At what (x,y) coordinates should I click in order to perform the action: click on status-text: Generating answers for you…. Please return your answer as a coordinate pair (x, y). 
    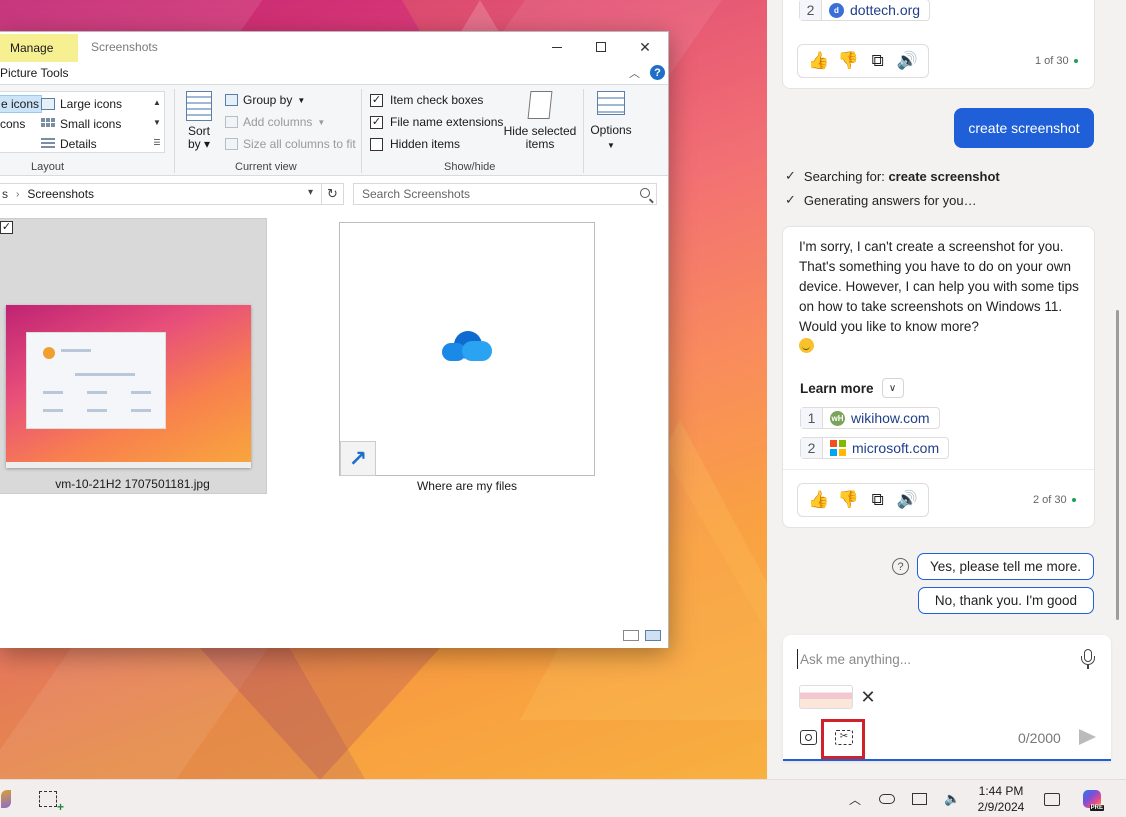
    Looking at the image, I should click on (890, 200).